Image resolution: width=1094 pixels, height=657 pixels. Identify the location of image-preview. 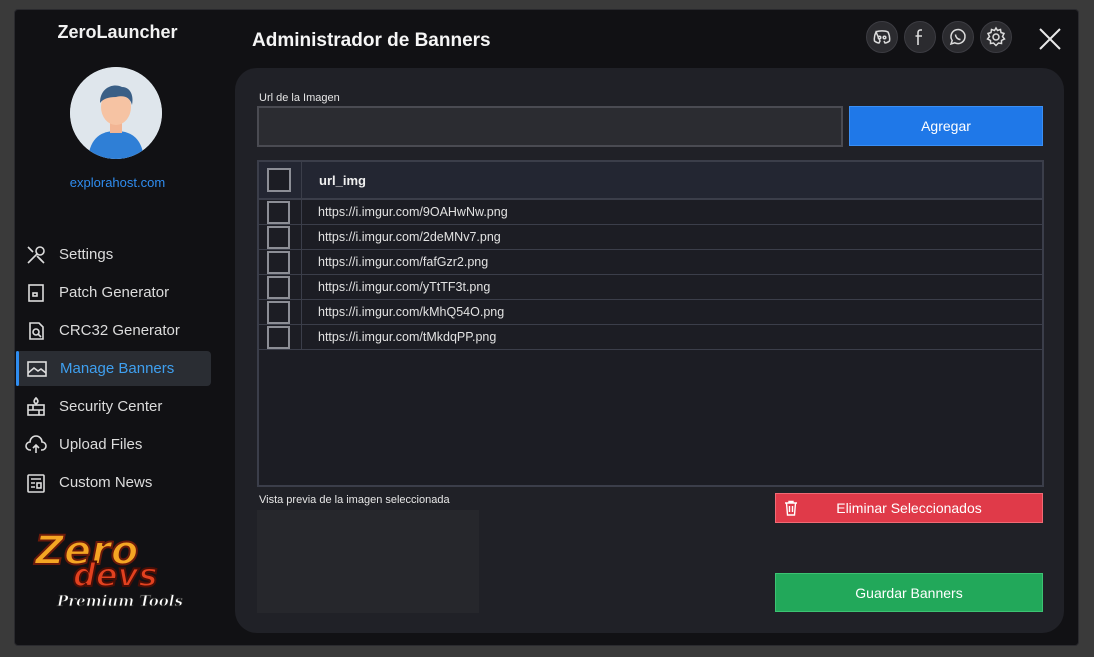
(368, 561).